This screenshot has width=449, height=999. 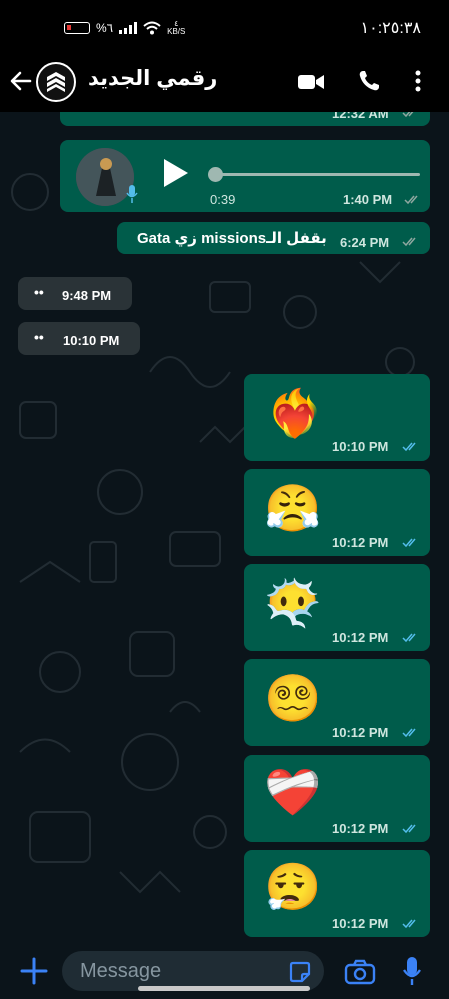 I want to click on message-time: 12:32 AM, so click(x=360, y=116).